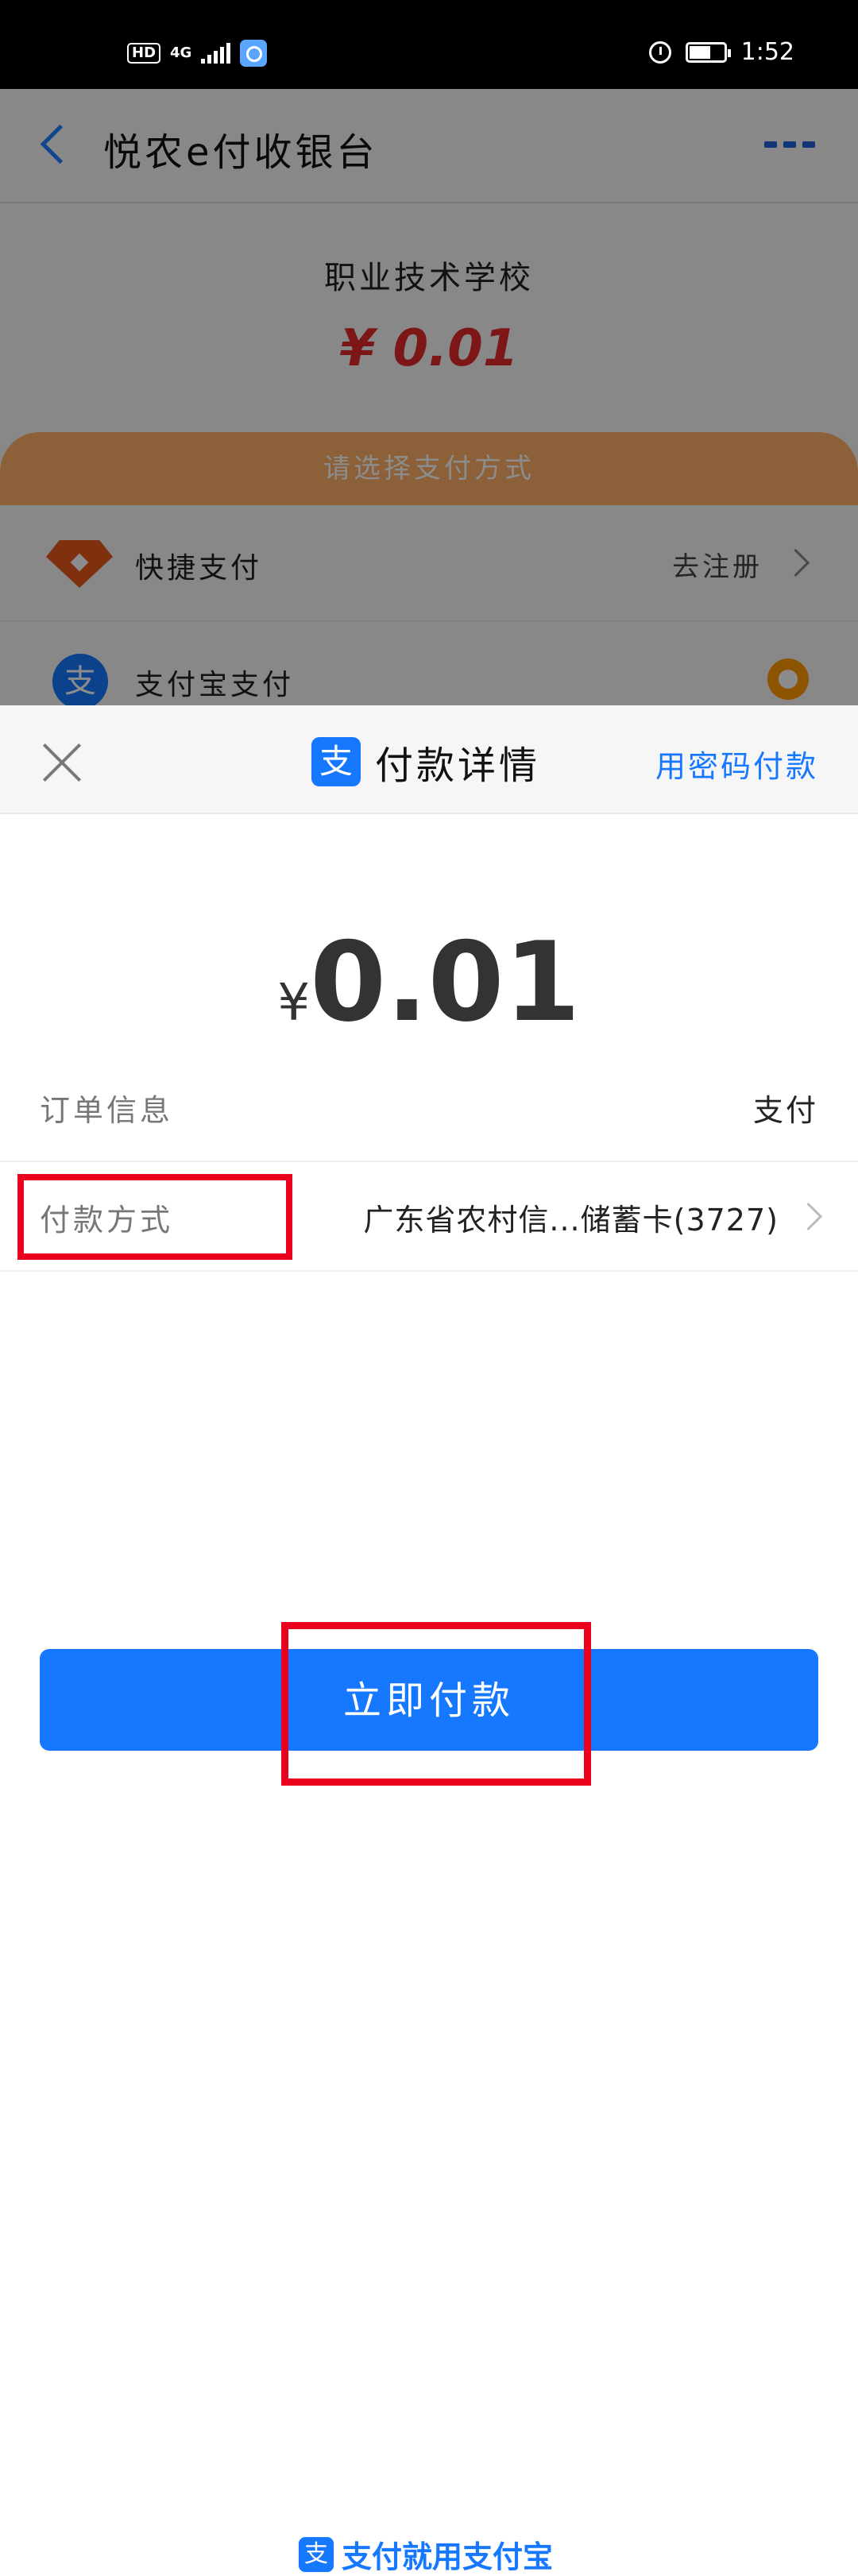  Describe the element at coordinates (785, 1110) in the screenshot. I see `order-info-value: 支付` at that location.